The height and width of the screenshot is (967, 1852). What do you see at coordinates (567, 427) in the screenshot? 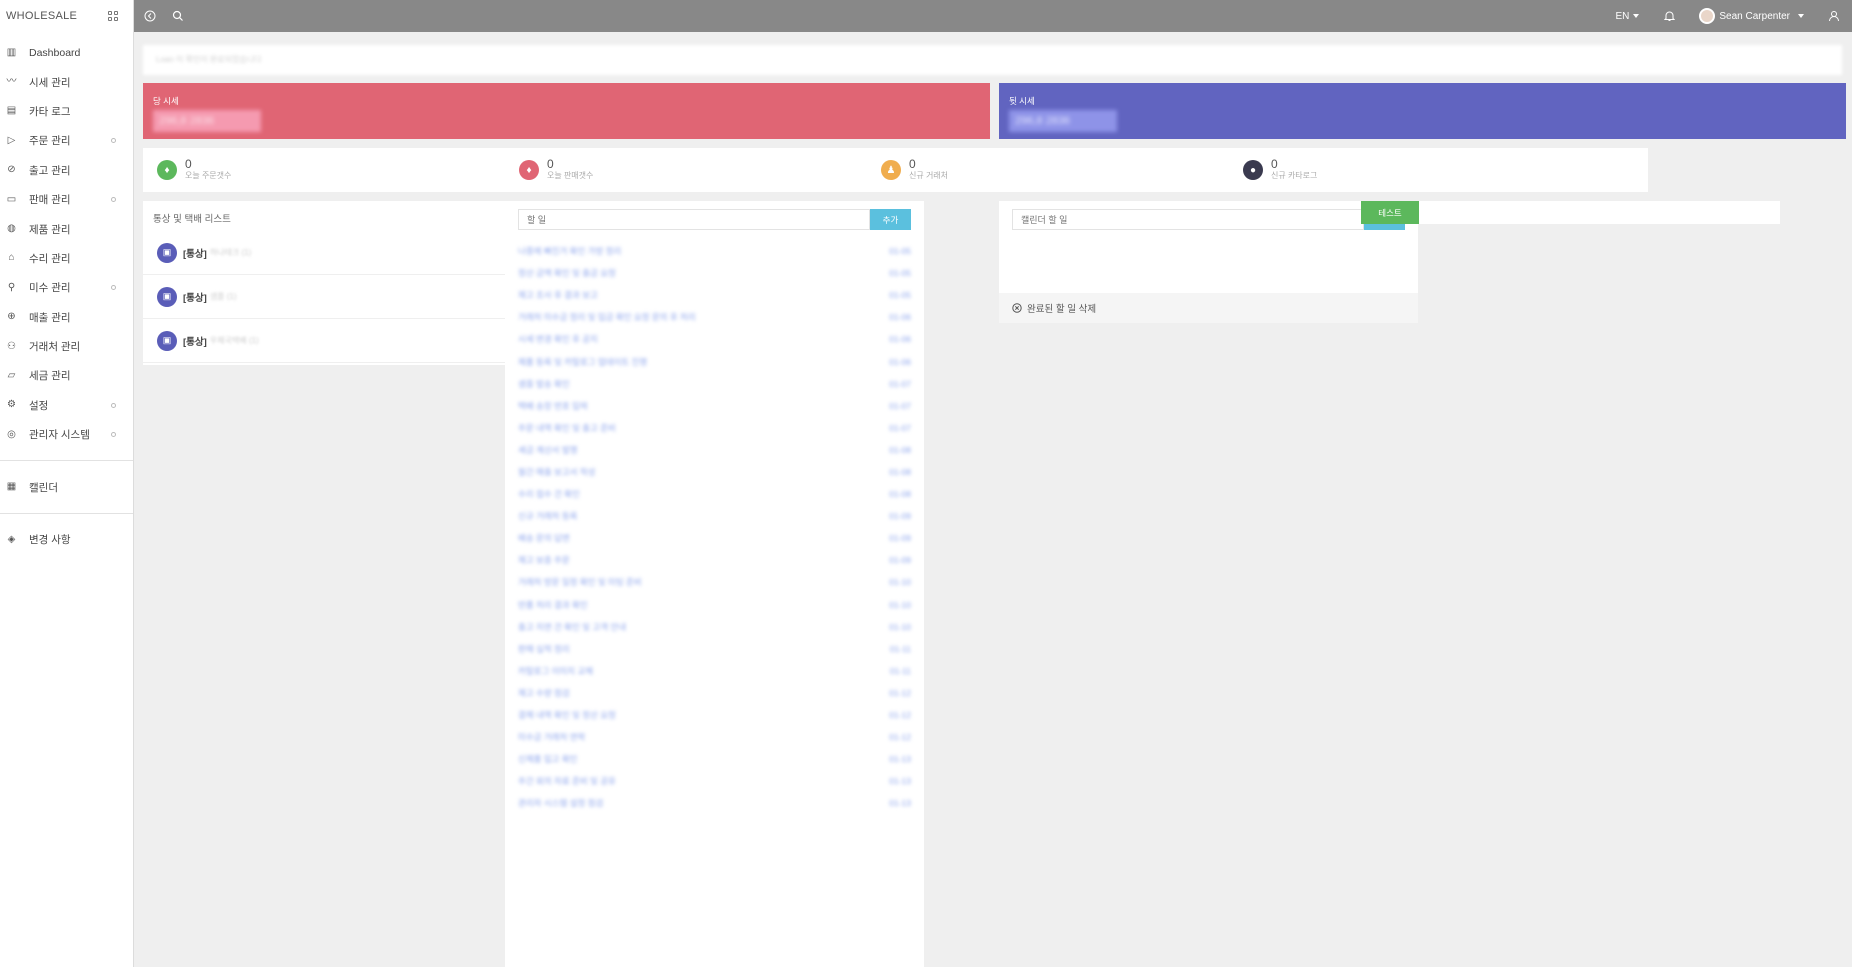
I see `todo-item-text: 주문 내역 확인 및 출고 준비` at bounding box center [567, 427].